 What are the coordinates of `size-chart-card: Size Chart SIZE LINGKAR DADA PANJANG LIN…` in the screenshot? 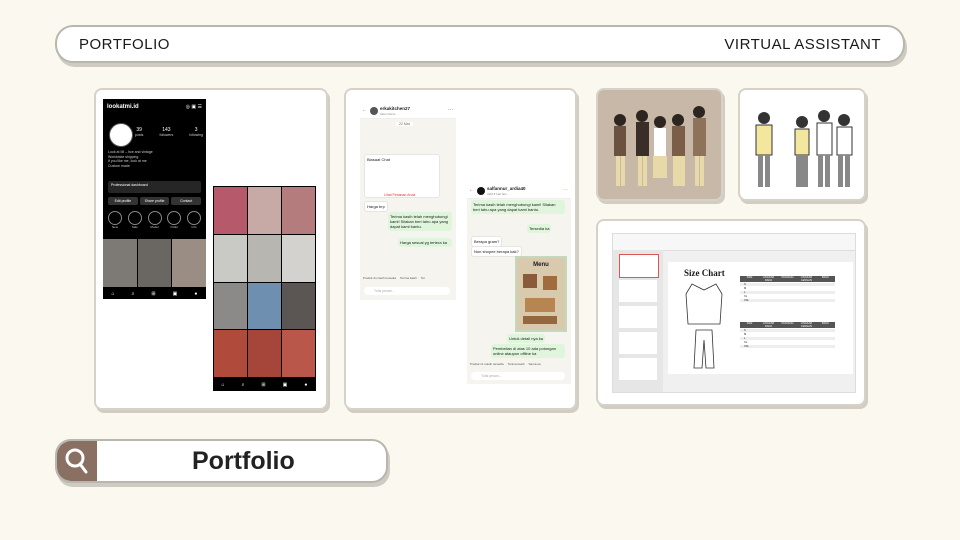 It's located at (731, 312).